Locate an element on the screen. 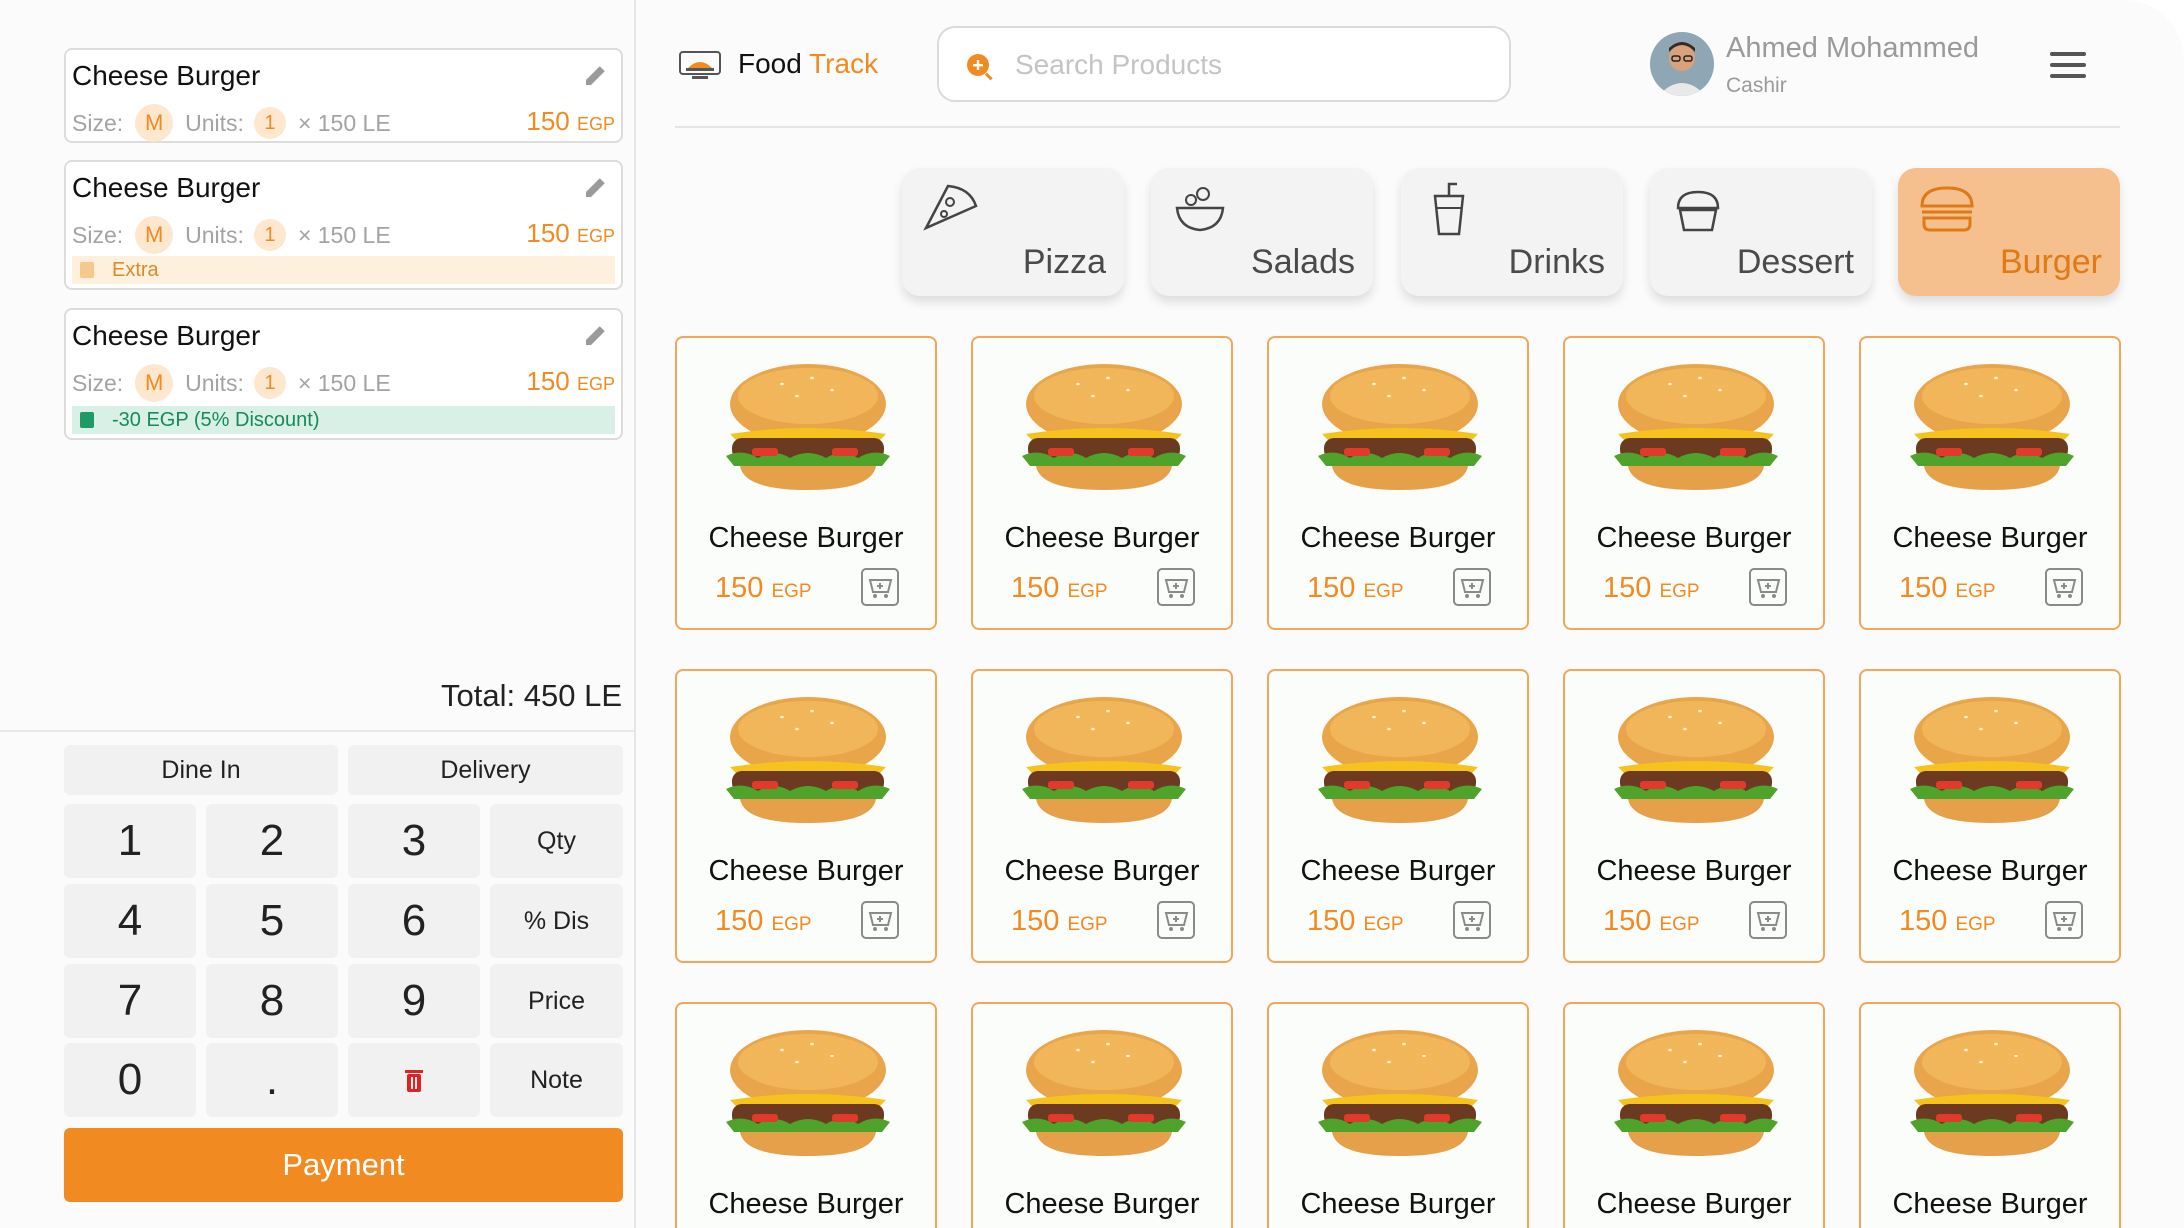 This screenshot has width=2184, height=1228. category-dessert: Dessert is located at coordinates (1761, 232).